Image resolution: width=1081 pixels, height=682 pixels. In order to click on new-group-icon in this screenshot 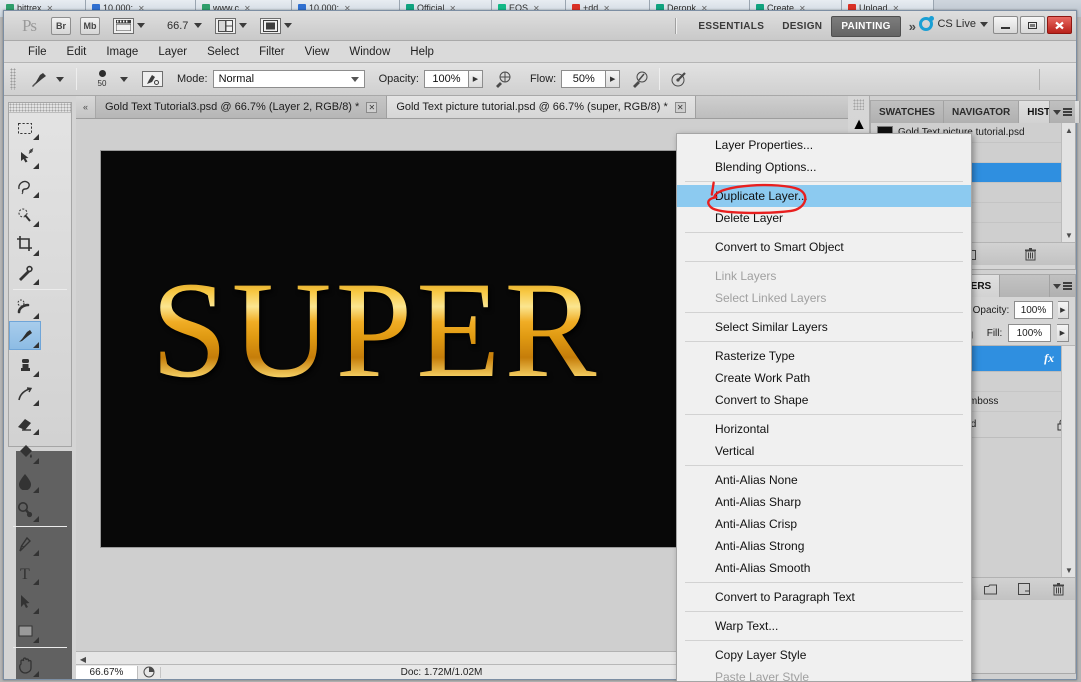, I will do `click(990, 589)`.